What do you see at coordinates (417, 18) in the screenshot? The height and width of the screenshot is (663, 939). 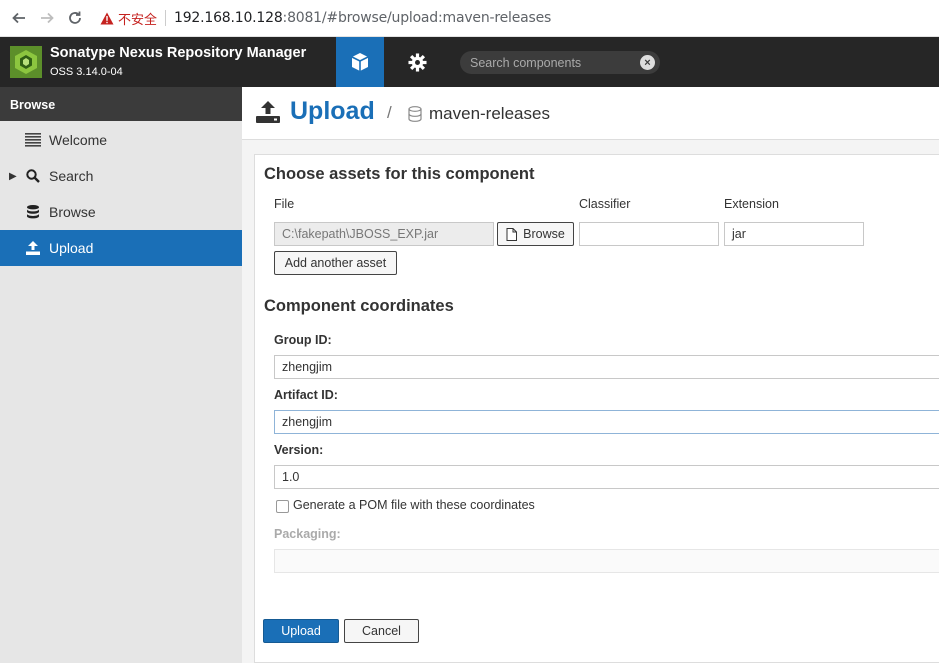 I see `url-path: :8081/#browse/upload:maven-releases` at bounding box center [417, 18].